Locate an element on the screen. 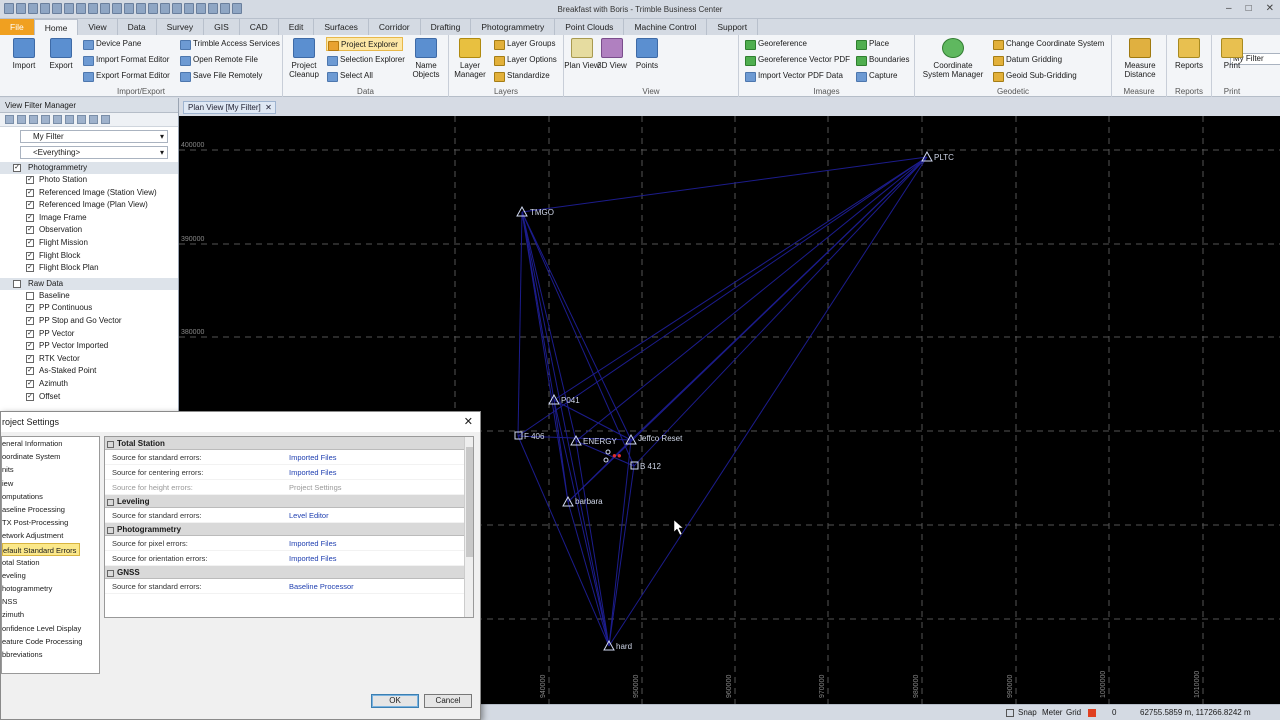 The height and width of the screenshot is (720, 1280). grid-row-value: Baseline Processor is located at coordinates (377, 586).